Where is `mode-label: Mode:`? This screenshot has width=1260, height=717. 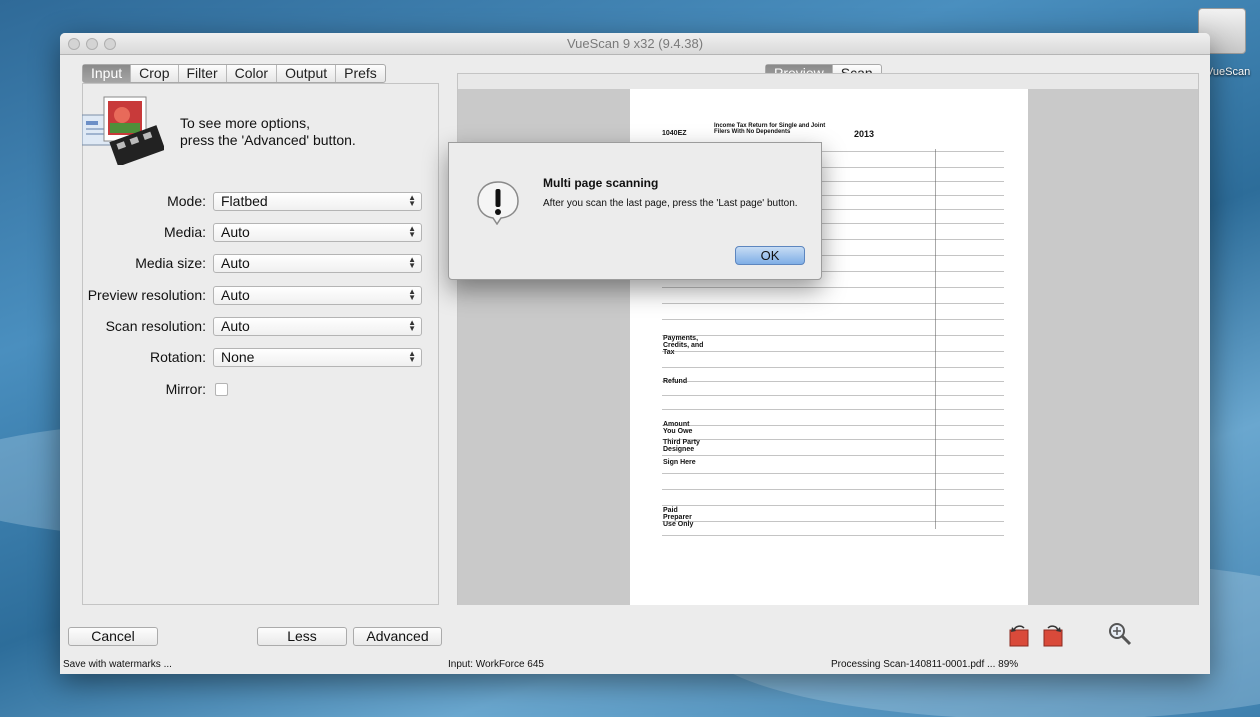
mode-label: Mode: is located at coordinates (186, 201).